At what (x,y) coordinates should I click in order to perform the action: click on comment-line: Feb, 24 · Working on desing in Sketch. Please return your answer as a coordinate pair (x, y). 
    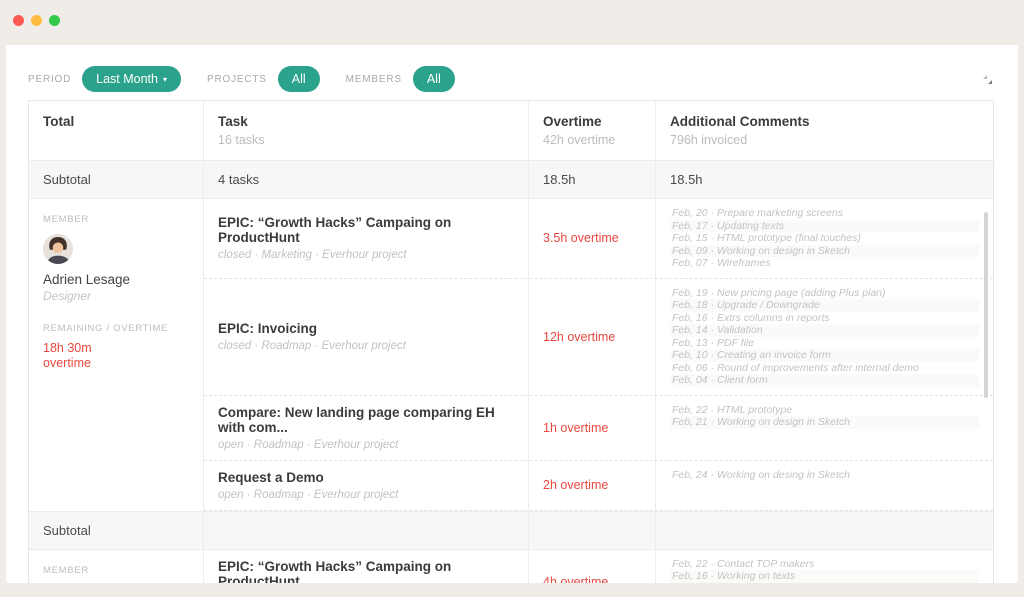
    Looking at the image, I should click on (761, 474).